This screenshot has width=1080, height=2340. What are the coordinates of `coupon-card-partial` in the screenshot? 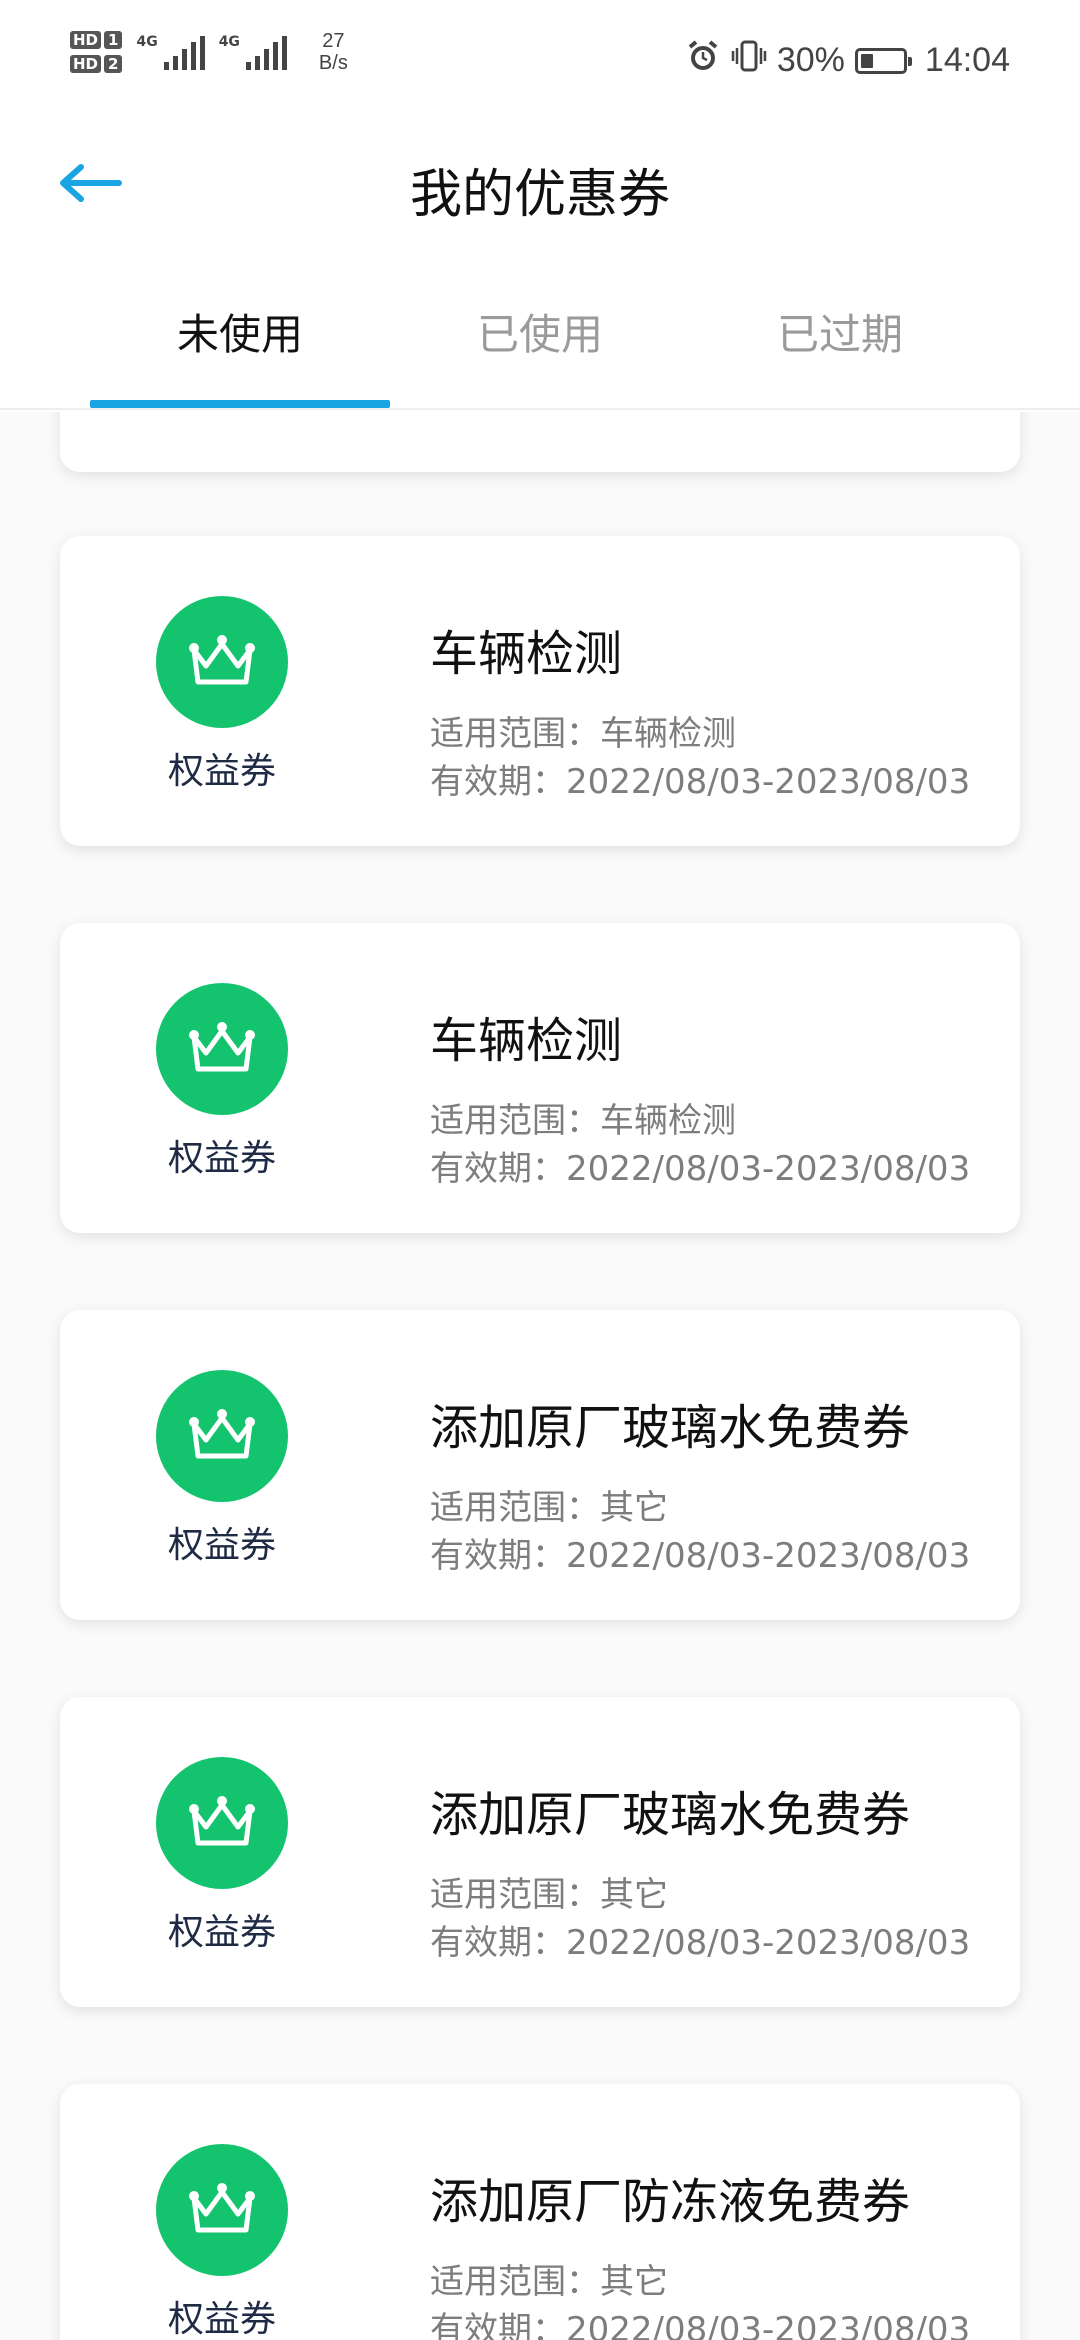 It's located at (540, 442).